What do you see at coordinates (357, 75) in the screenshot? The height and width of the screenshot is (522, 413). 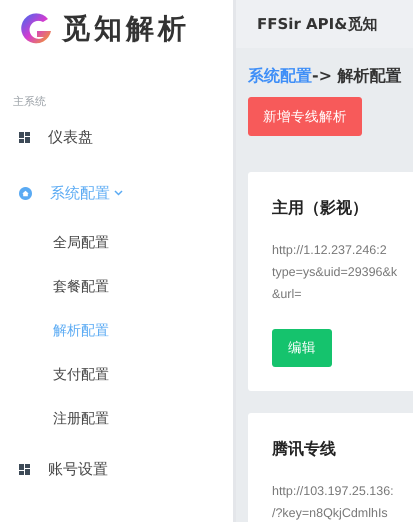 I see `breadcrumb-current: -> 解析配置` at bounding box center [357, 75].